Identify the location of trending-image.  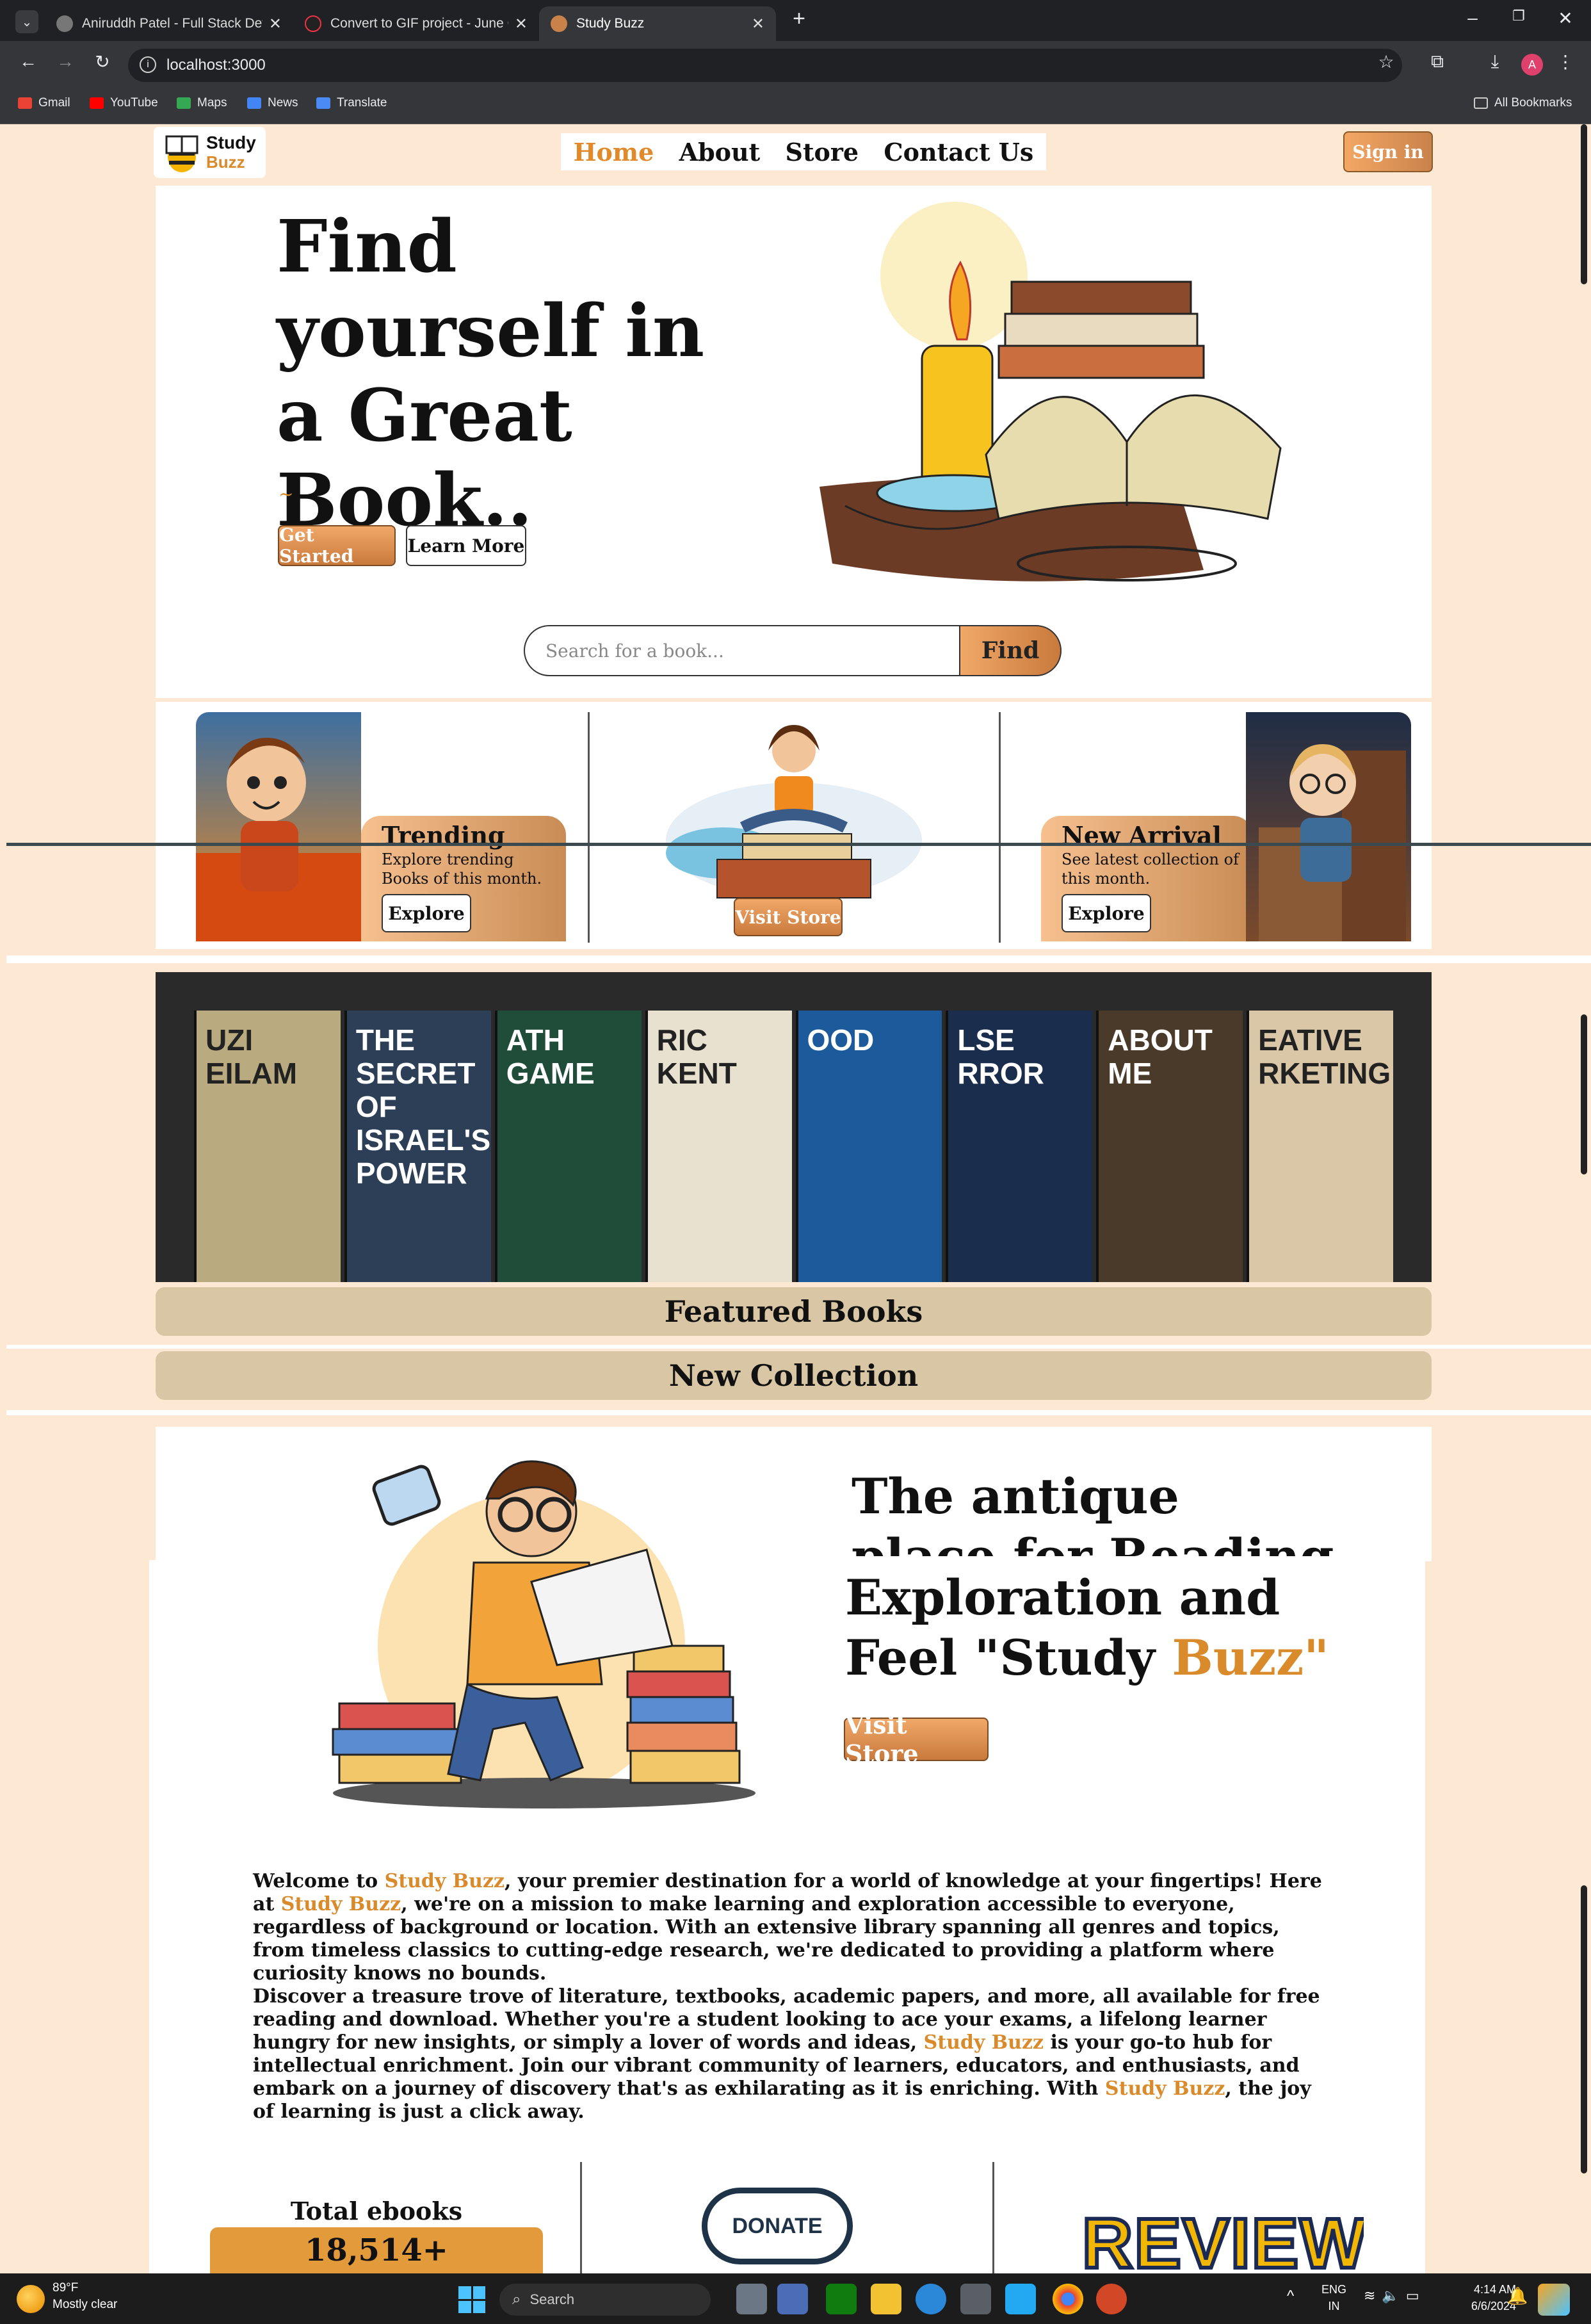
(278, 826).